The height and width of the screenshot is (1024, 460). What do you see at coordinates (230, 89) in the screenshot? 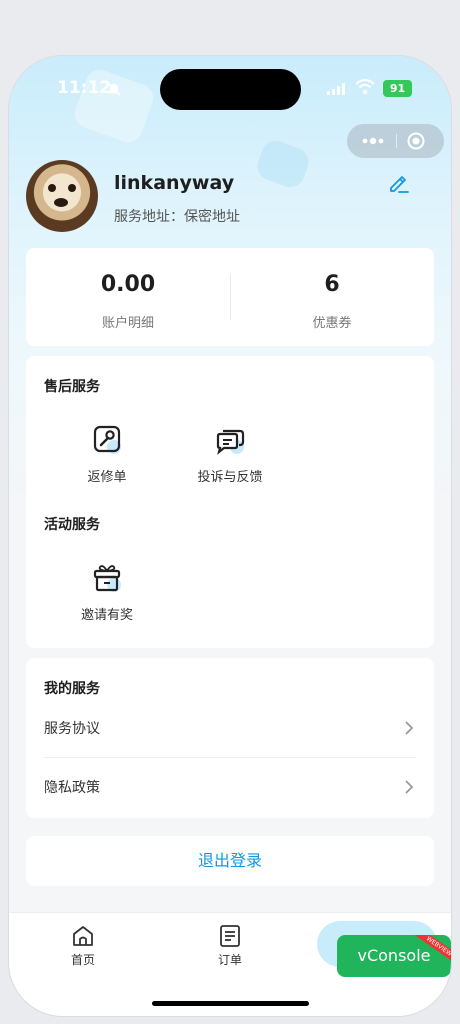
I see `dynamic-island` at bounding box center [230, 89].